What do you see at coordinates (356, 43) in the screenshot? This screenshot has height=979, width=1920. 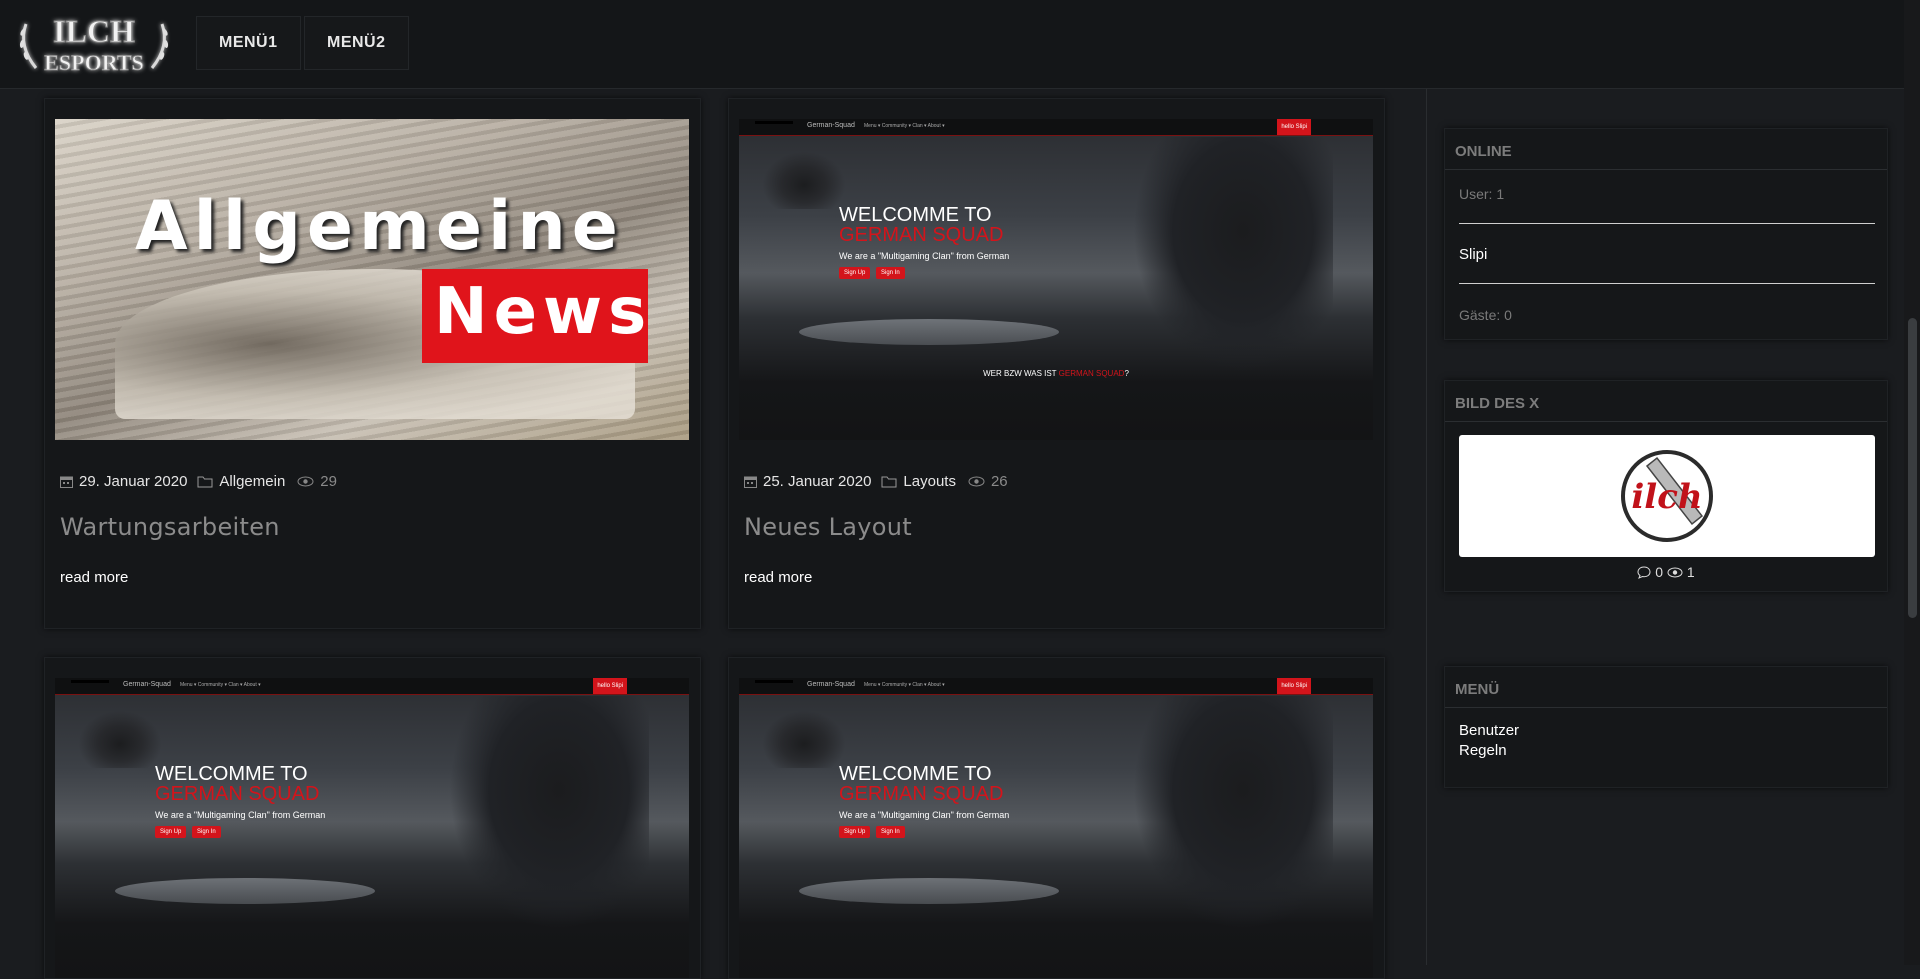 I see `nav-menu2: MENÜ2` at bounding box center [356, 43].